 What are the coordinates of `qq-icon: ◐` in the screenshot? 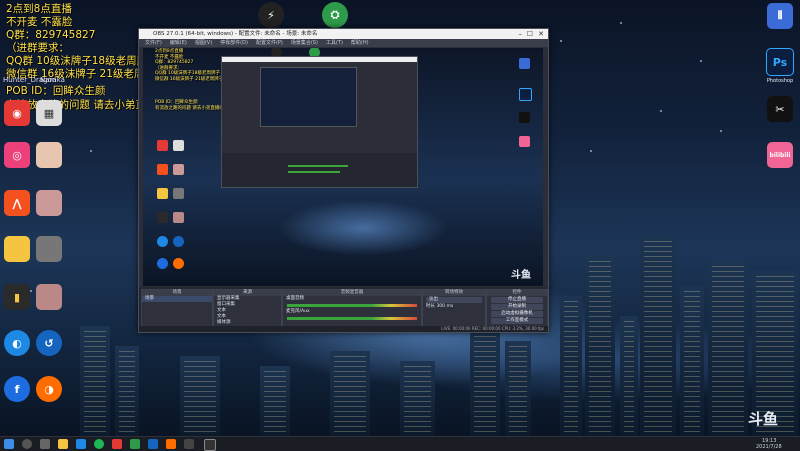 It's located at (17, 343).